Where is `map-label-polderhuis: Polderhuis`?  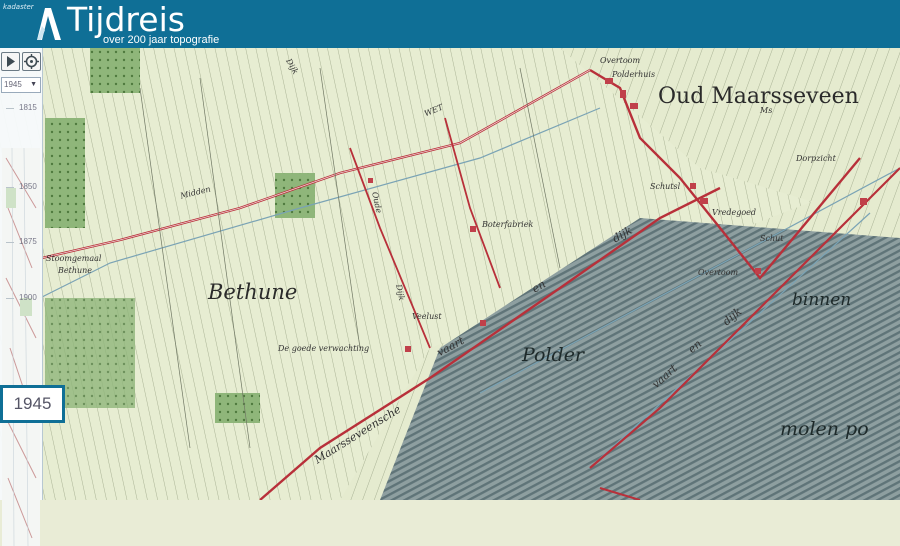 map-label-polderhuis: Polderhuis is located at coordinates (634, 74).